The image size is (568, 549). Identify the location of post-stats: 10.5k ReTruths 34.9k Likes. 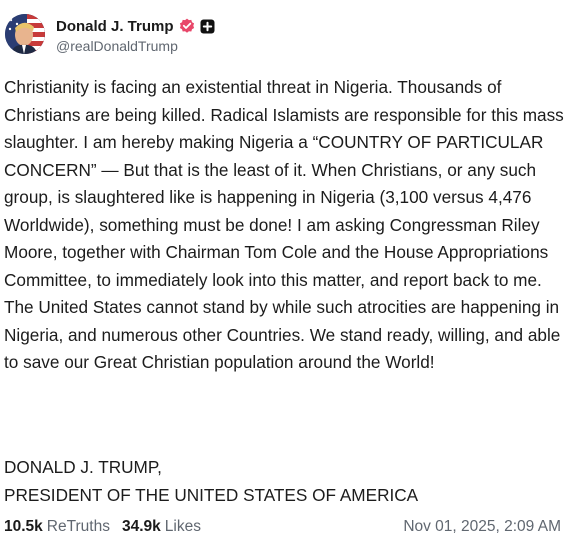
(102, 527).